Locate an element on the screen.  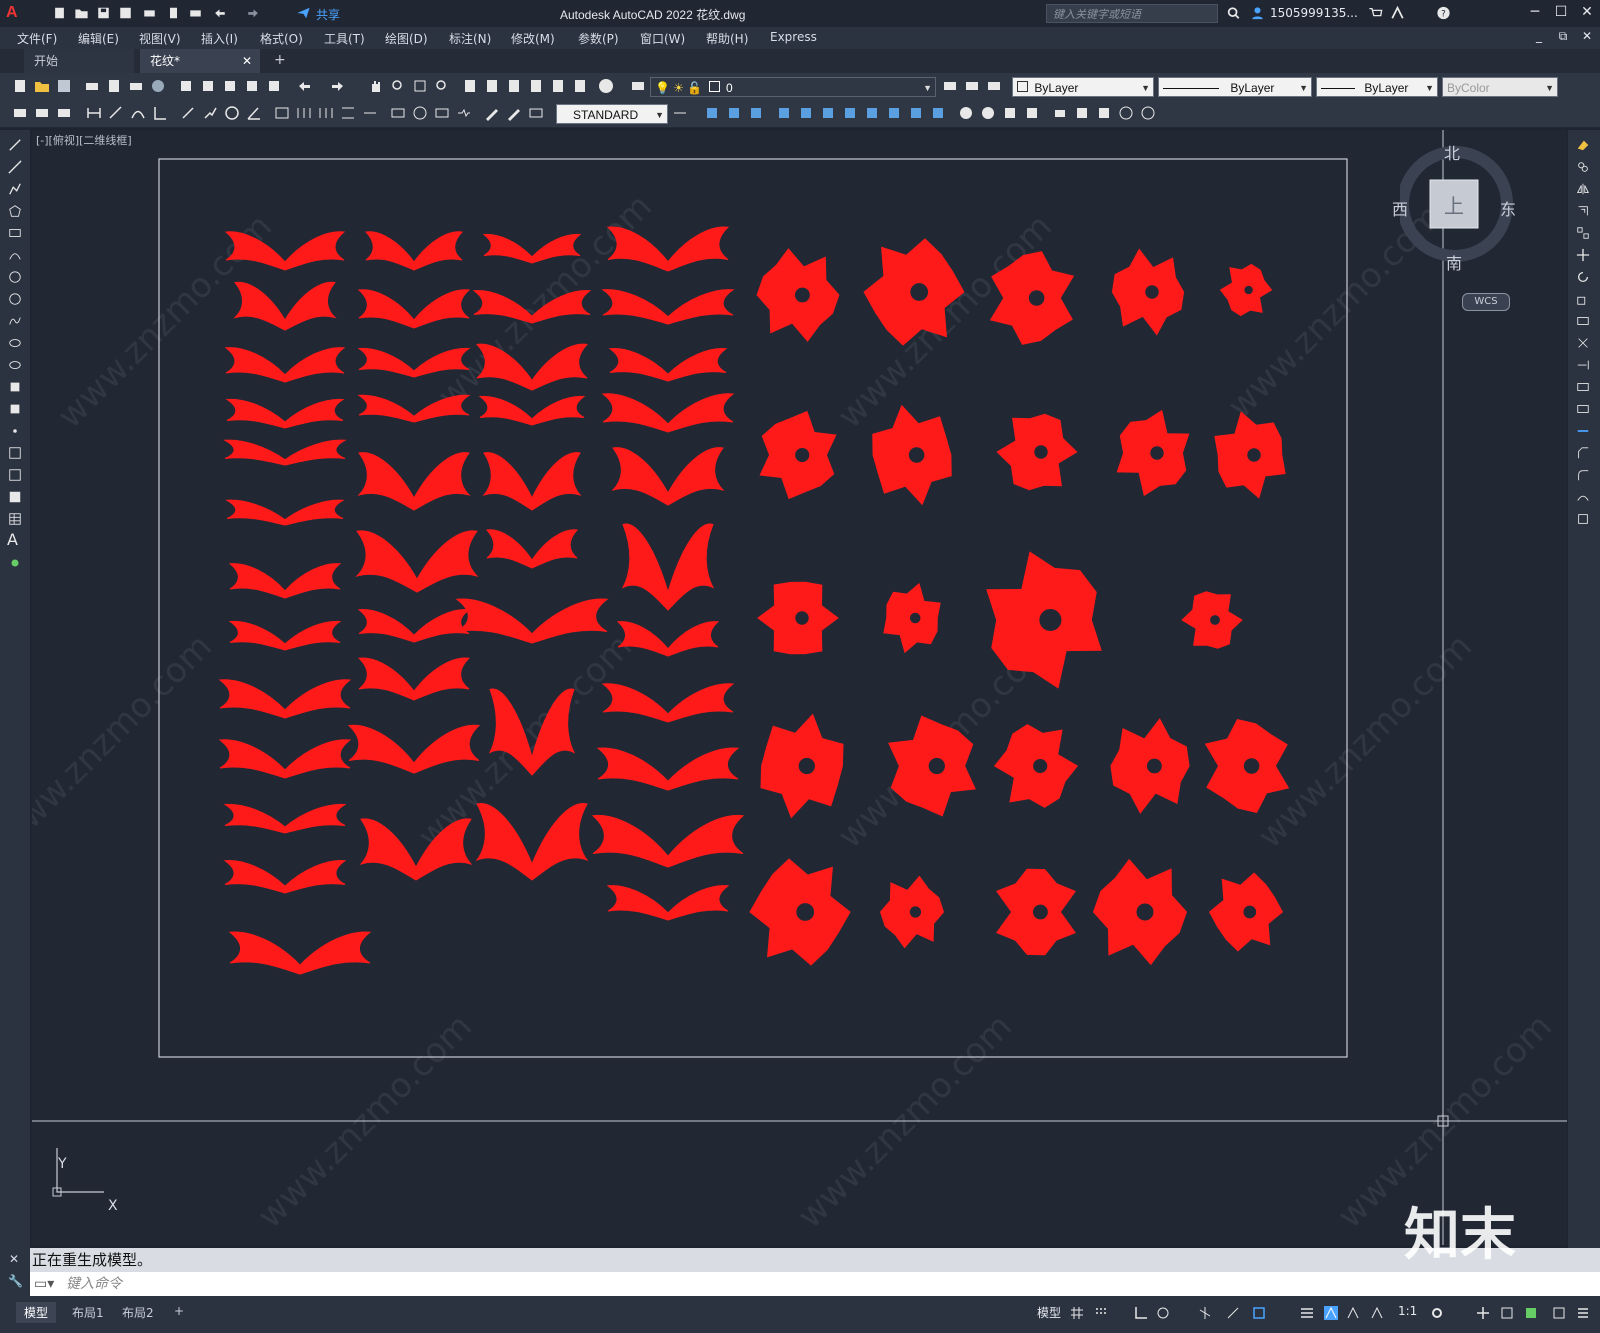
orbit-icon is located at coordinates (1126, 113).